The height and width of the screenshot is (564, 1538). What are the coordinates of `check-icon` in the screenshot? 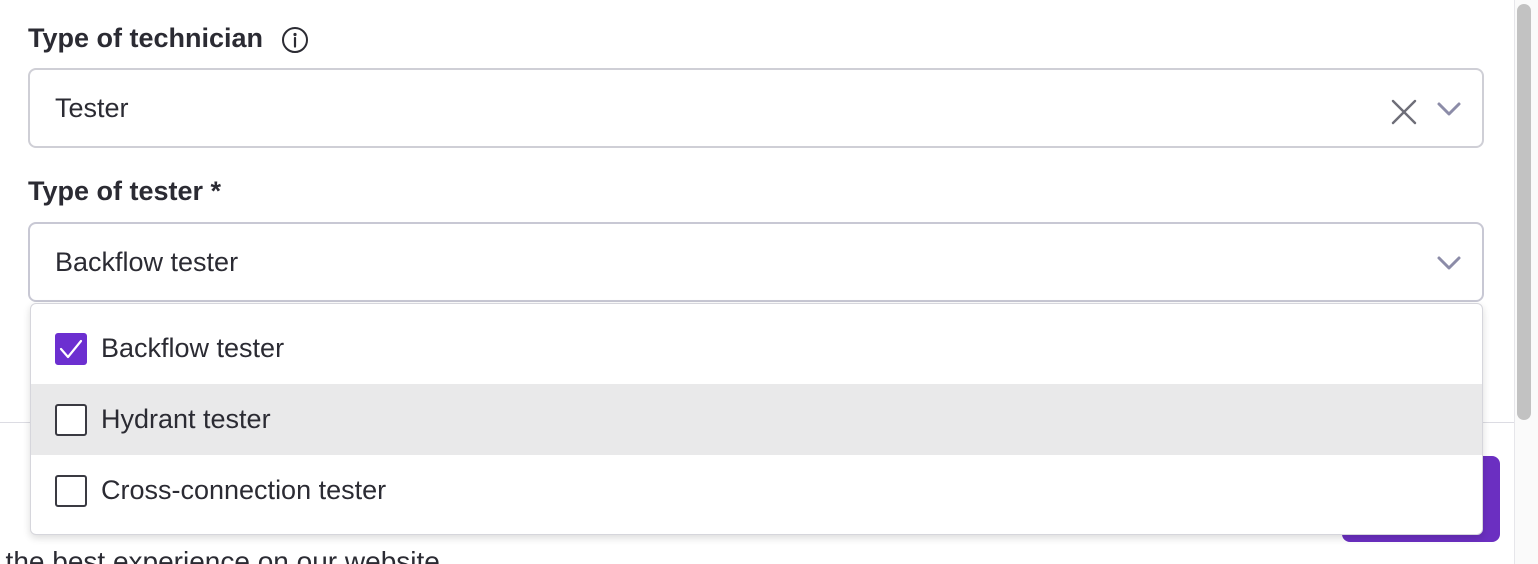 It's located at (71, 348).